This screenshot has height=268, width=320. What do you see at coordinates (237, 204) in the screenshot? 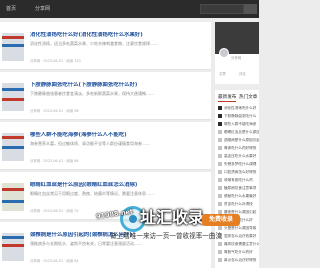
I see `sidebar-list-item: 贫血吃什么补得快` at bounding box center [237, 204].